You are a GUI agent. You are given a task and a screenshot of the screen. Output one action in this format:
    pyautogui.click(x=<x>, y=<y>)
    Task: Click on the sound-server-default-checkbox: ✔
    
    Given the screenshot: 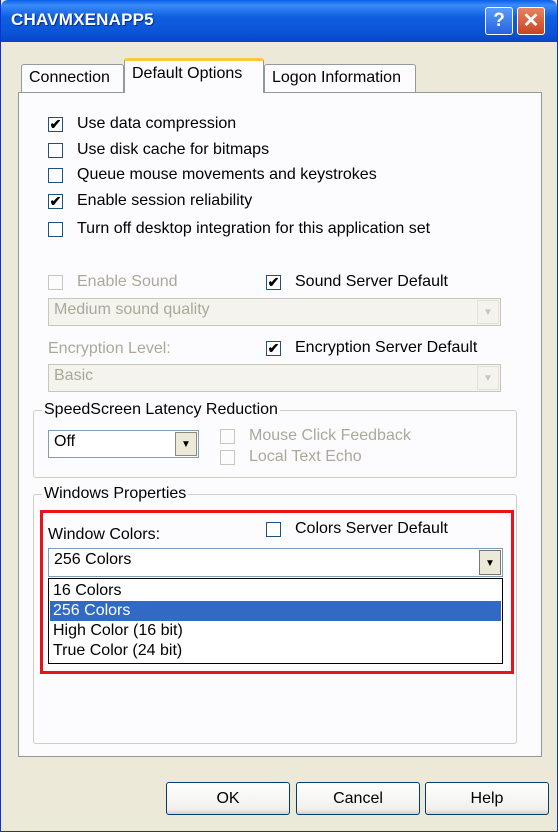 What is the action you would take?
    pyautogui.click(x=273, y=282)
    